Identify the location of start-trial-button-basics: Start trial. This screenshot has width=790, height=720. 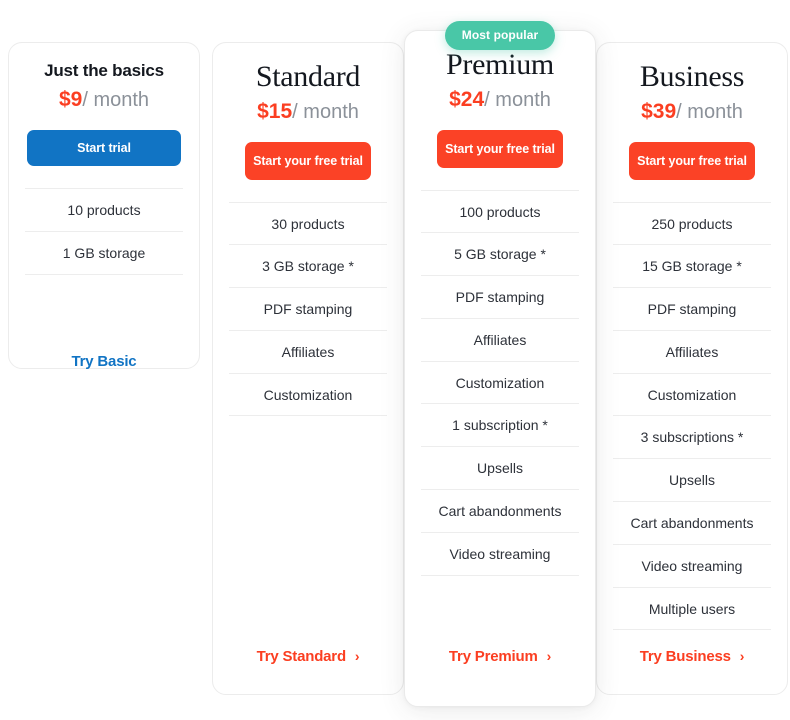
(104, 148).